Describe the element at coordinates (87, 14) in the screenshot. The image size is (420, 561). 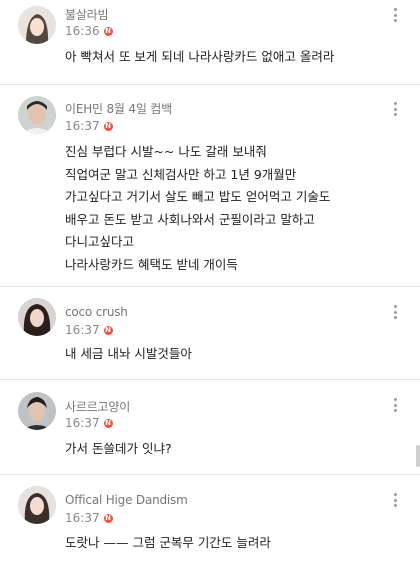
I see `comment-author: 불살라빔` at that location.